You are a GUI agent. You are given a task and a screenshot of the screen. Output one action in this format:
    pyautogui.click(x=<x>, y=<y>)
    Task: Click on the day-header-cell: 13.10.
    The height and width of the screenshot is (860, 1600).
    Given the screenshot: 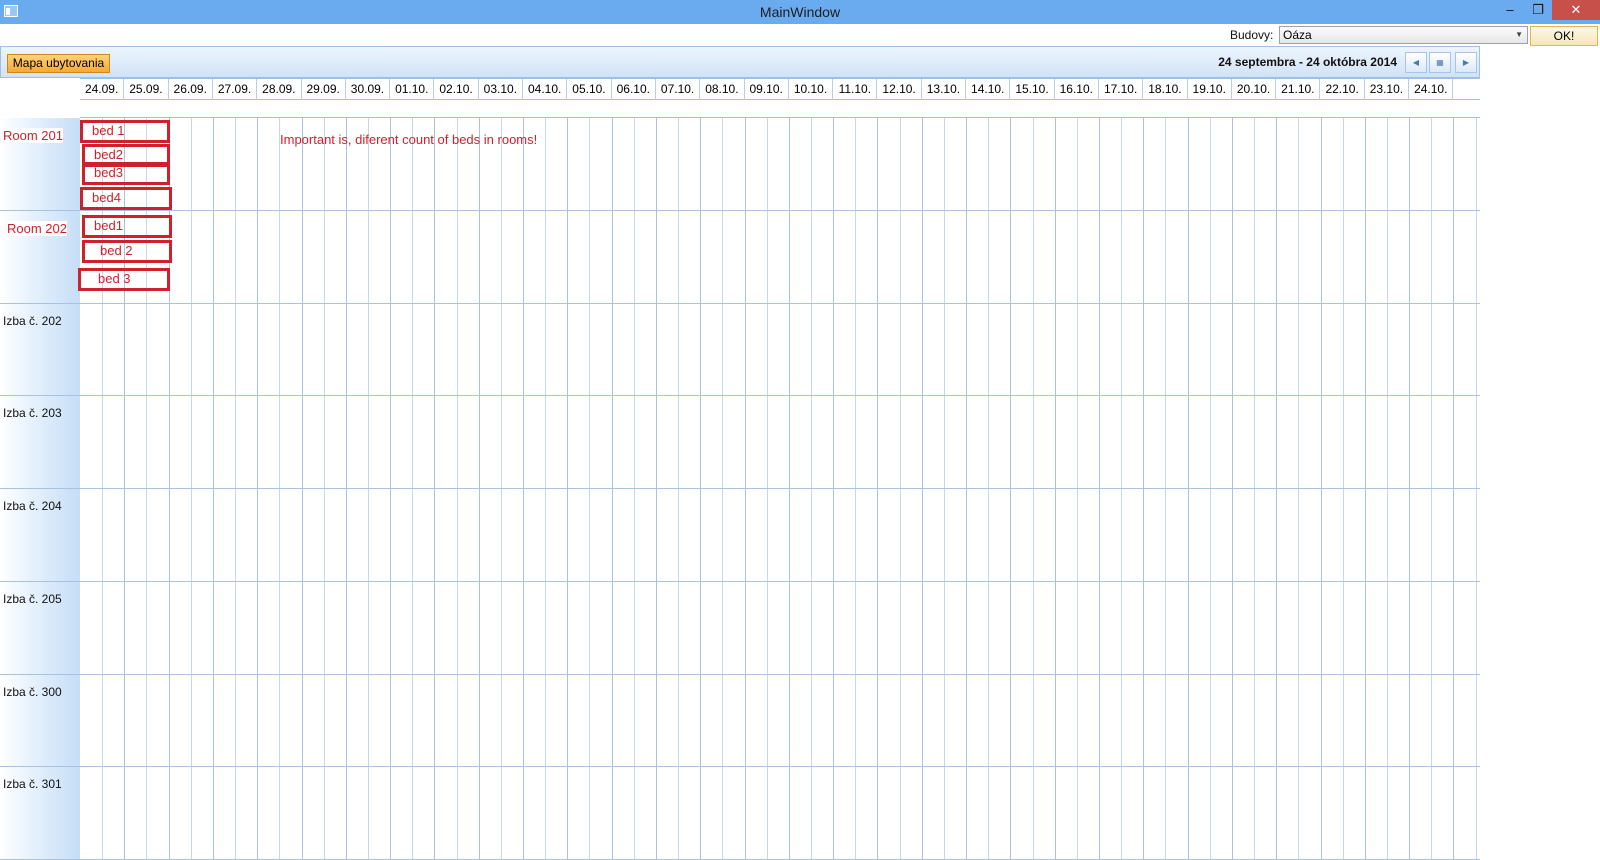 What is the action you would take?
    pyautogui.click(x=944, y=89)
    